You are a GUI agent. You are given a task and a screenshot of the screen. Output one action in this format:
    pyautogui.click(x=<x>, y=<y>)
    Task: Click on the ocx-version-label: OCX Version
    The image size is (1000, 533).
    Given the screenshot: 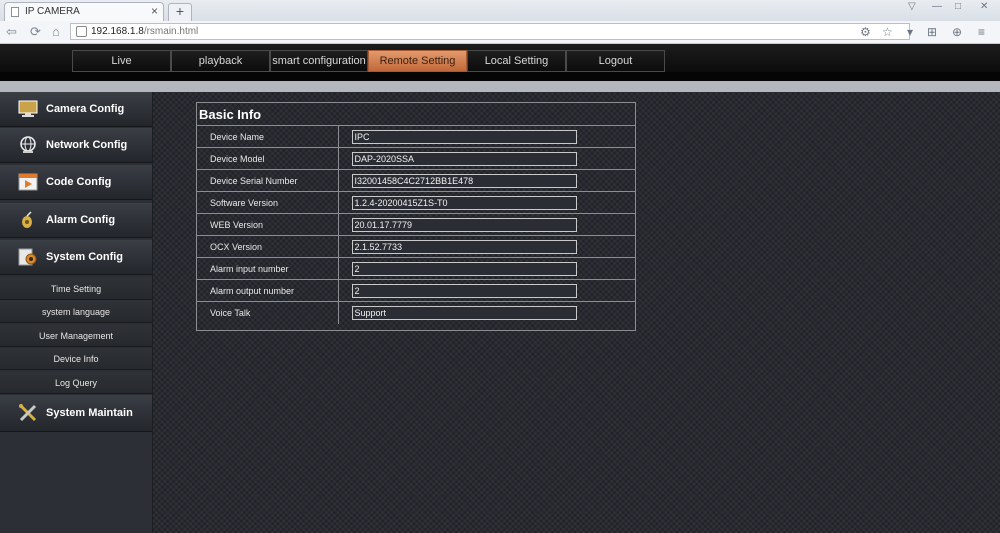 What is the action you would take?
    pyautogui.click(x=268, y=246)
    